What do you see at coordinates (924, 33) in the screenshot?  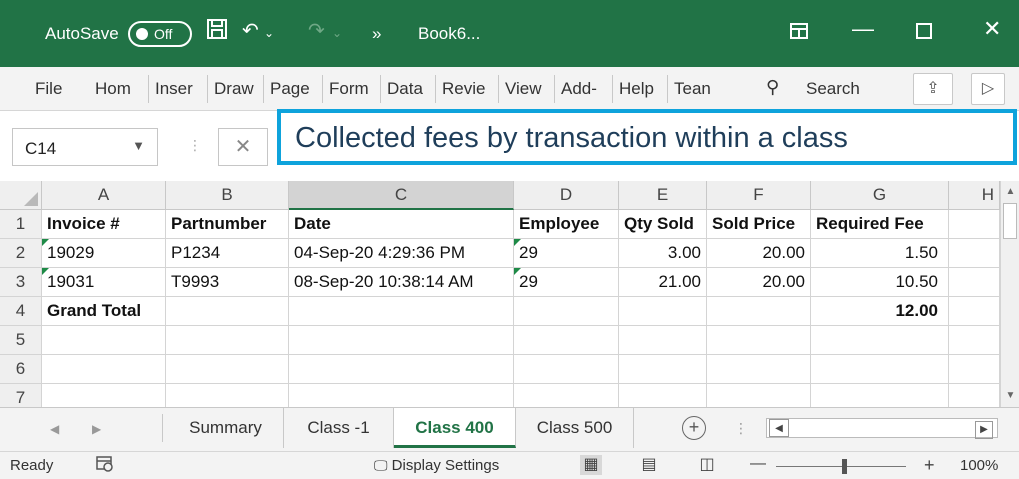 I see `maximize-icon` at bounding box center [924, 33].